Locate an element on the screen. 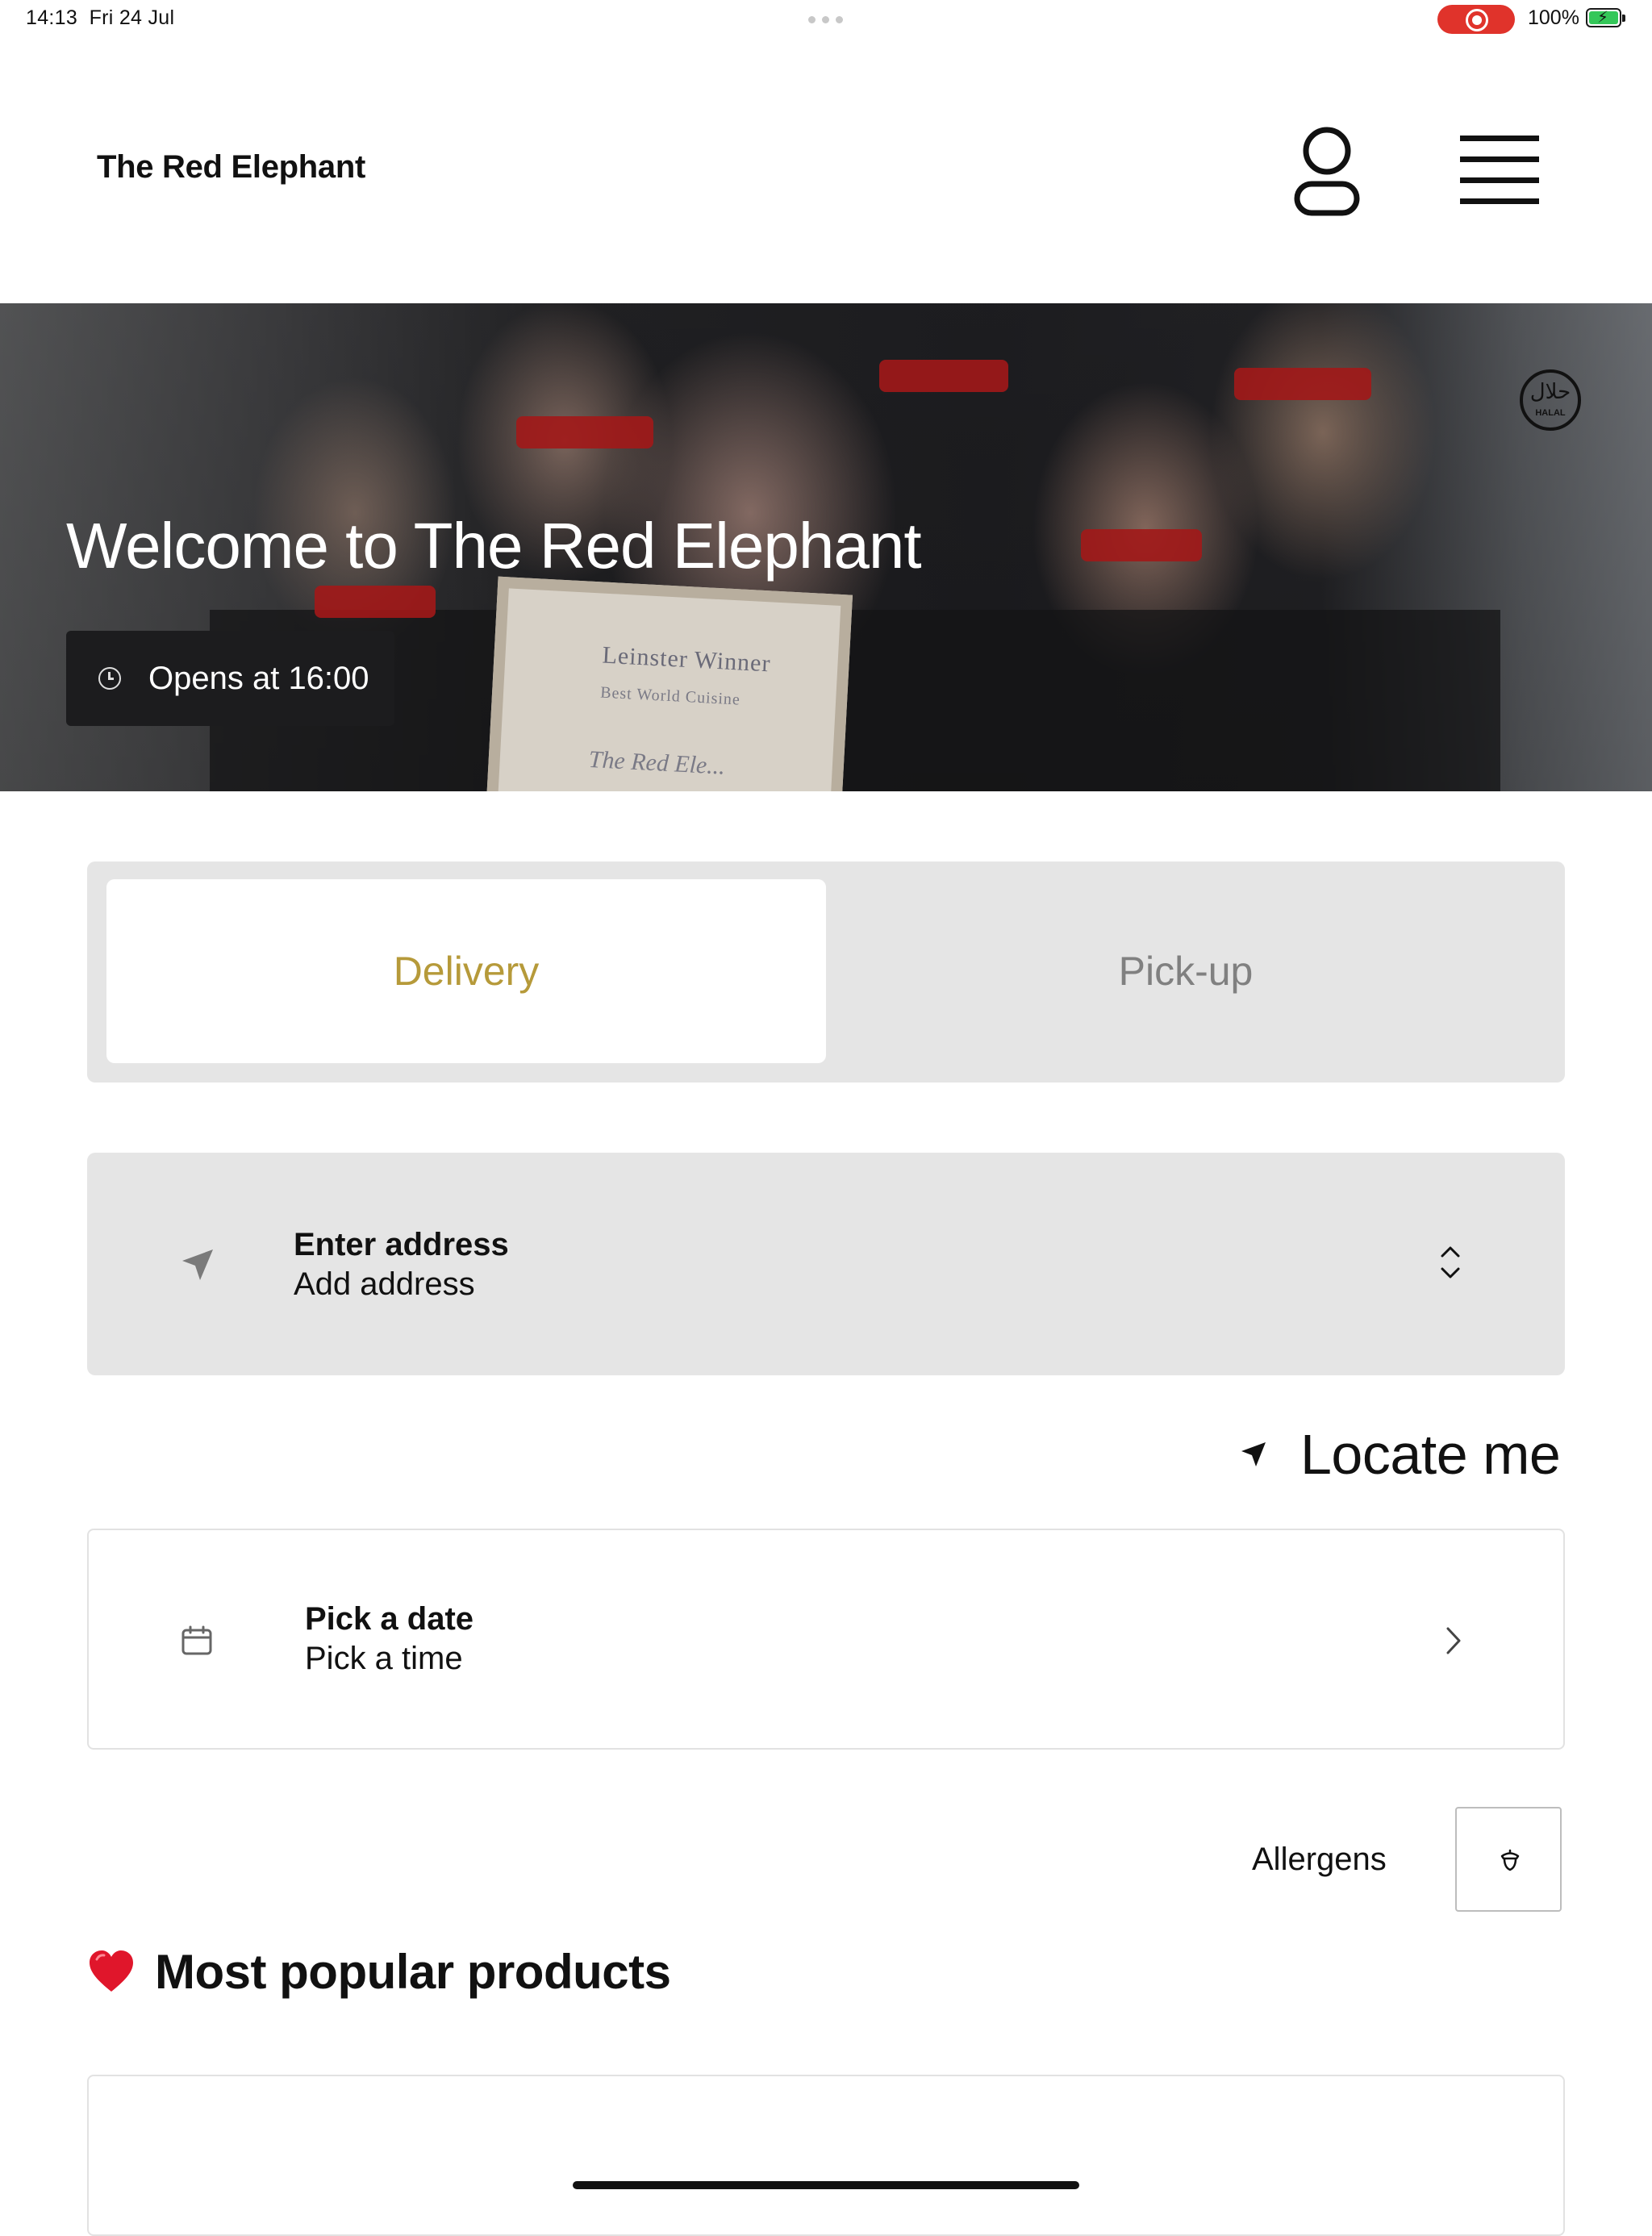  halal-badge-icon: حلال HALAL is located at coordinates (1550, 400).